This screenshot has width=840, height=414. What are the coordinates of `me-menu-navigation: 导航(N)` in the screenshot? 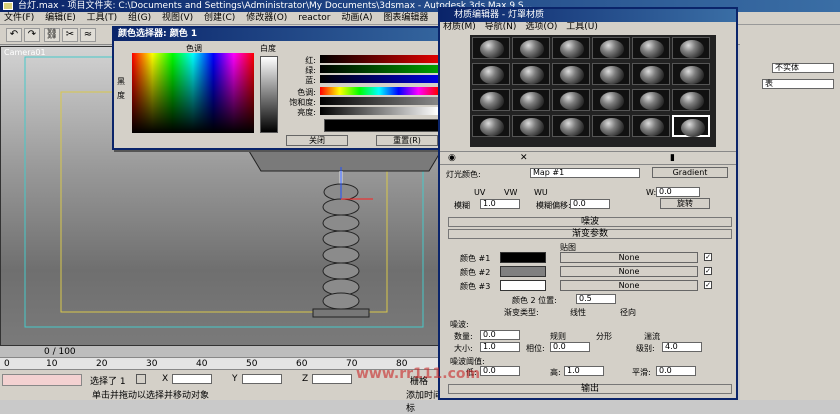 It's located at (501, 27).